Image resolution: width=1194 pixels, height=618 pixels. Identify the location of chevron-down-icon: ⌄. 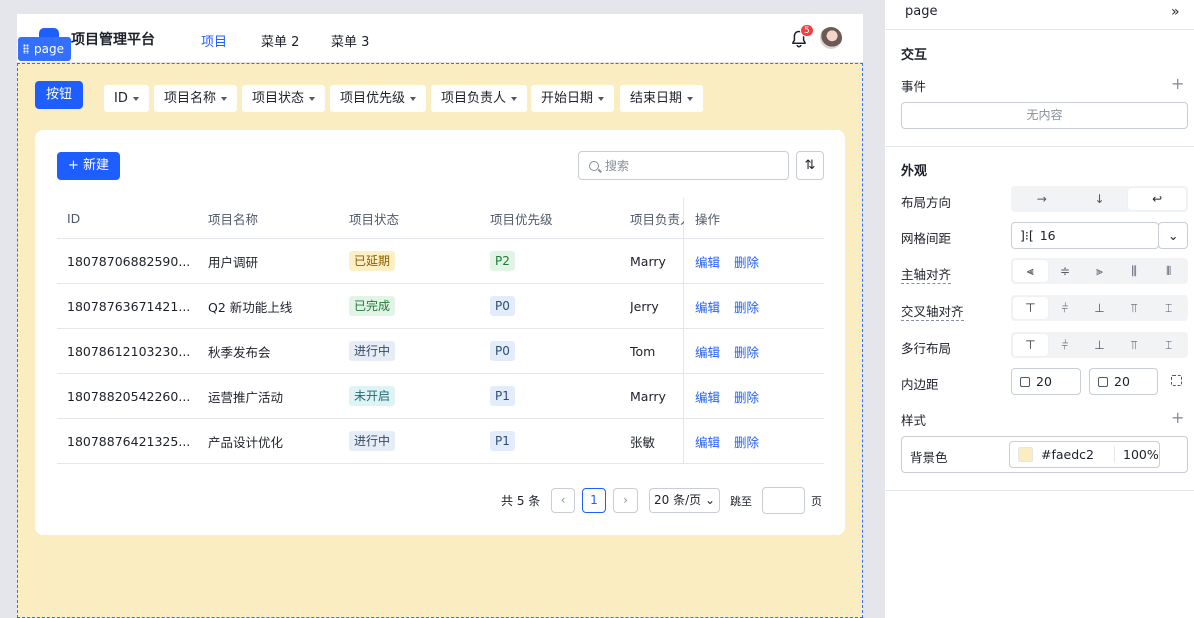
(1173, 235).